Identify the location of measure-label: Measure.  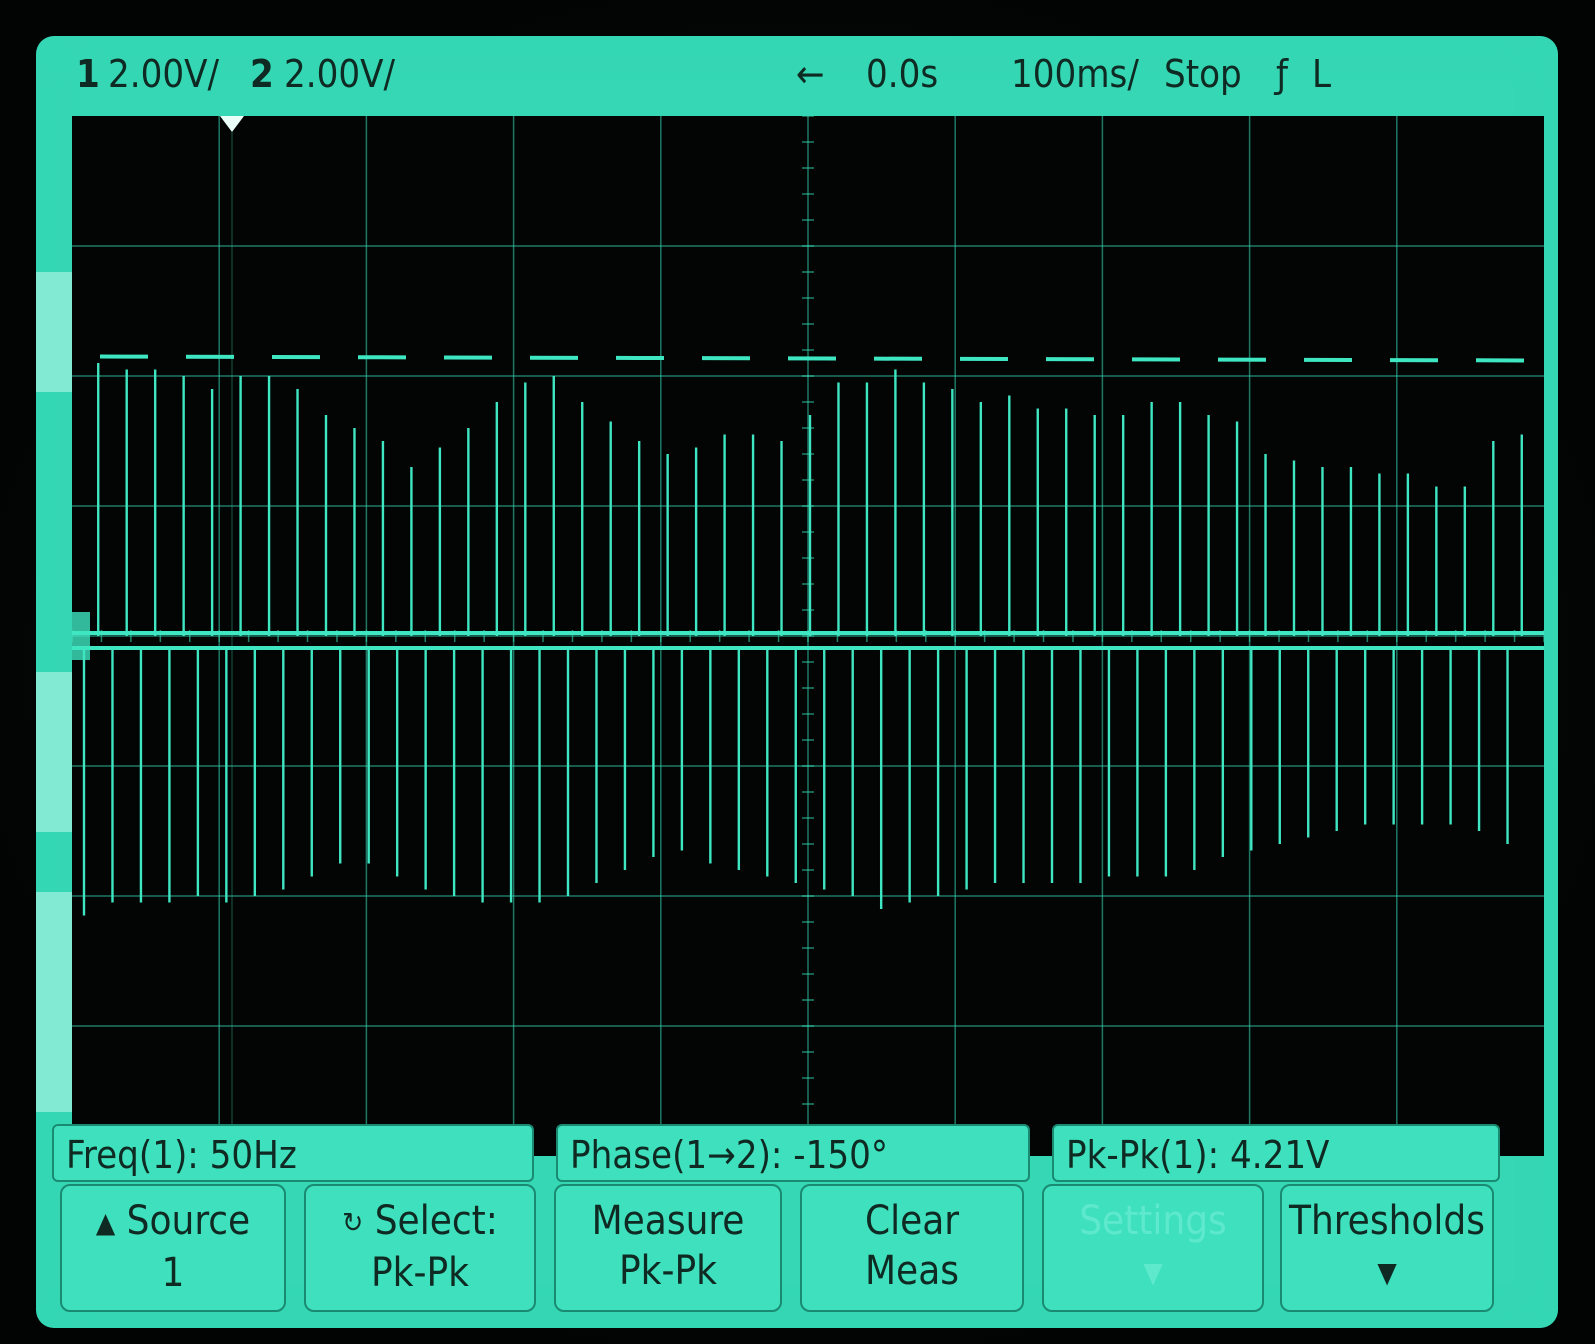
(668, 1221).